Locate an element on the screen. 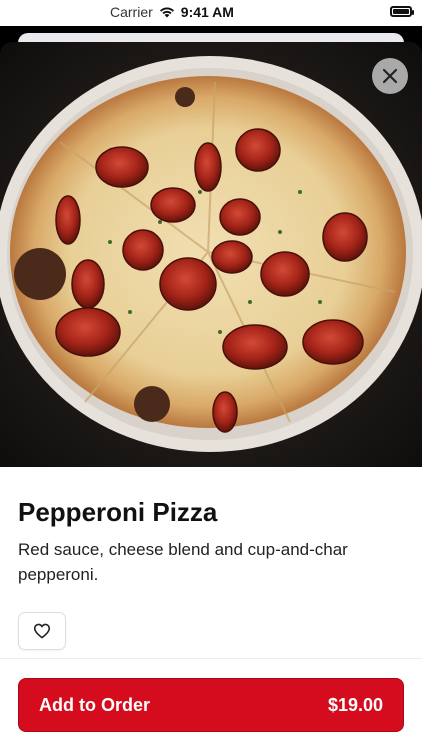  heart-outline-icon is located at coordinates (42, 631).